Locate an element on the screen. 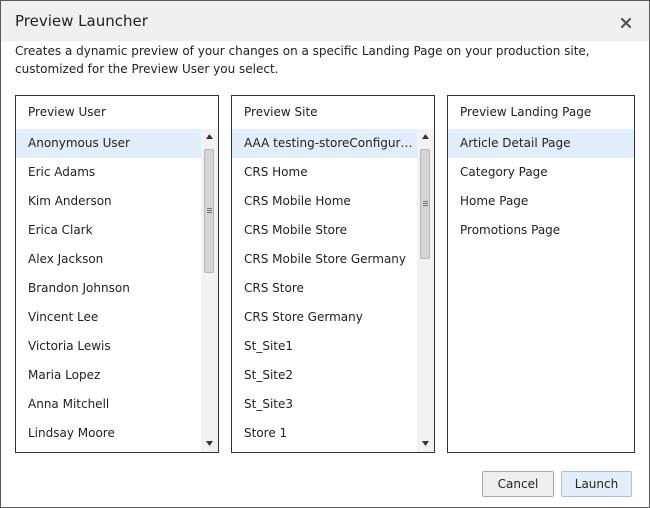  cancel-button: Cancel is located at coordinates (518, 484).